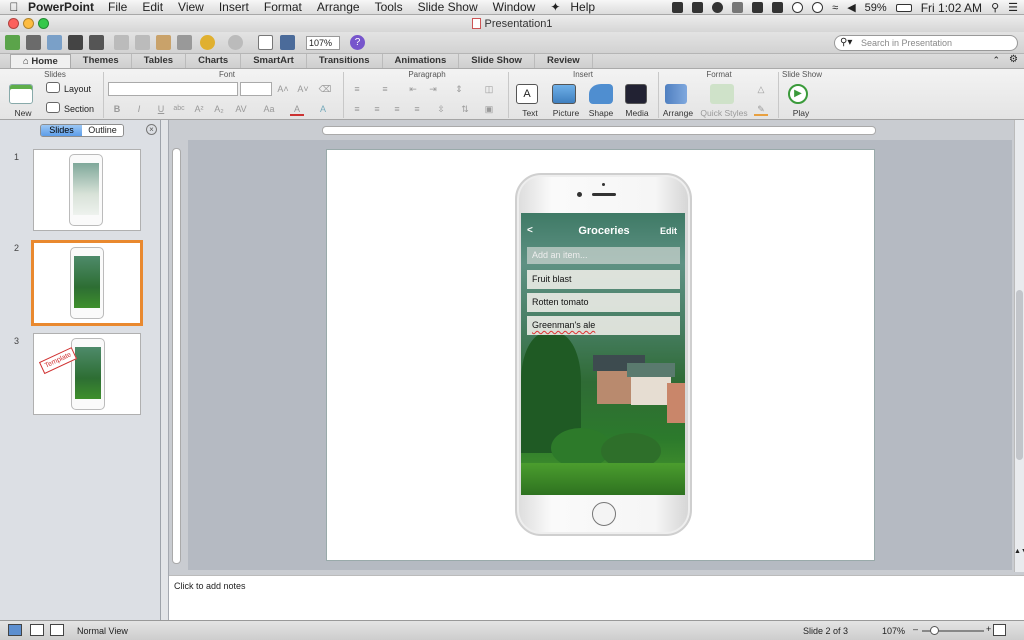  What do you see at coordinates (555, 7) in the screenshot?
I see `script-icon: ✦` at bounding box center [555, 7].